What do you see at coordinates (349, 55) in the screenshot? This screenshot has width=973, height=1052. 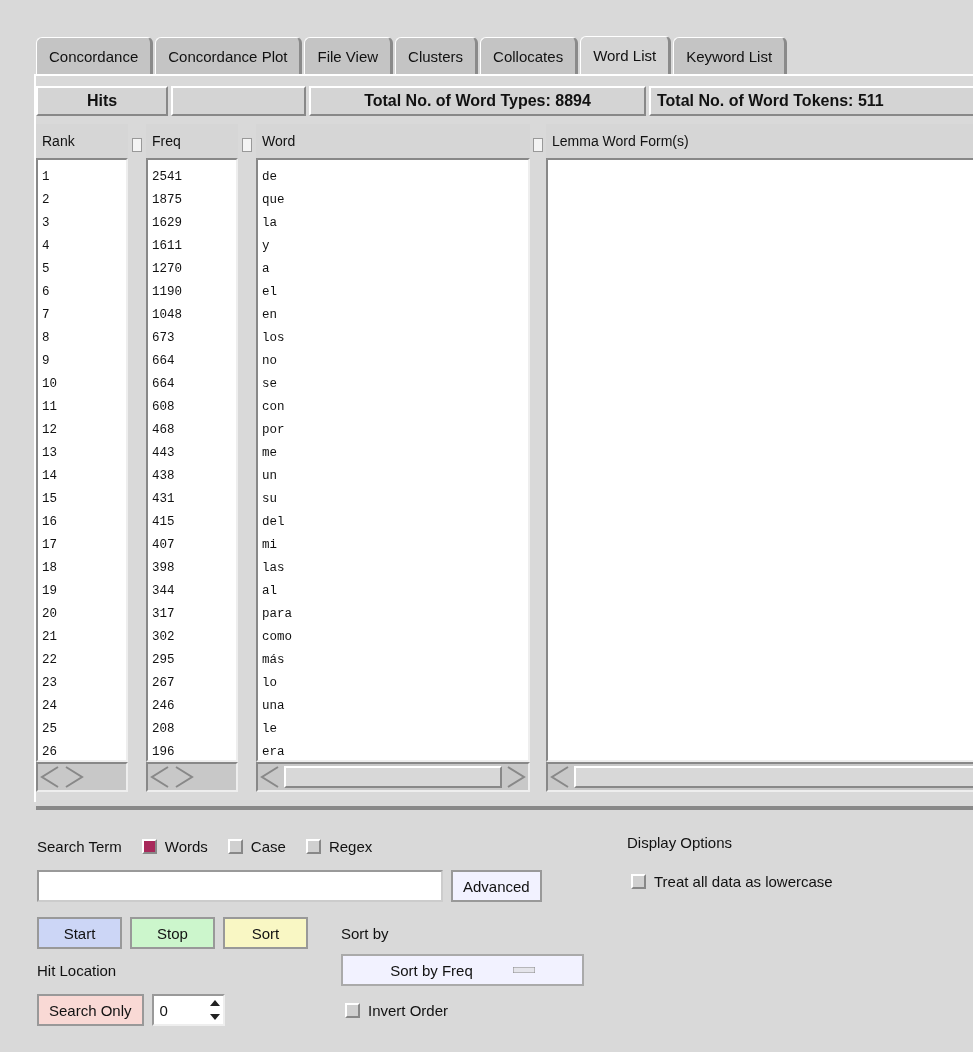 I see `tab: File View` at bounding box center [349, 55].